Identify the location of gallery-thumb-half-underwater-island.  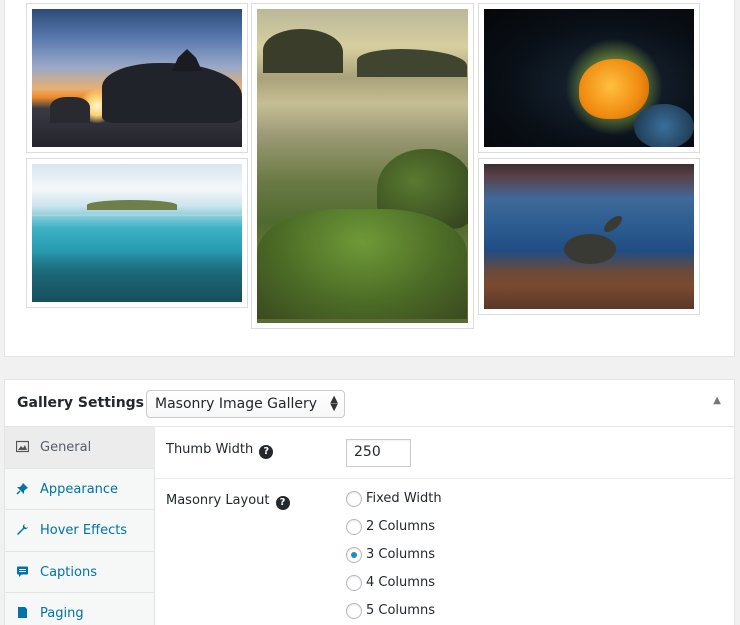
(137, 233).